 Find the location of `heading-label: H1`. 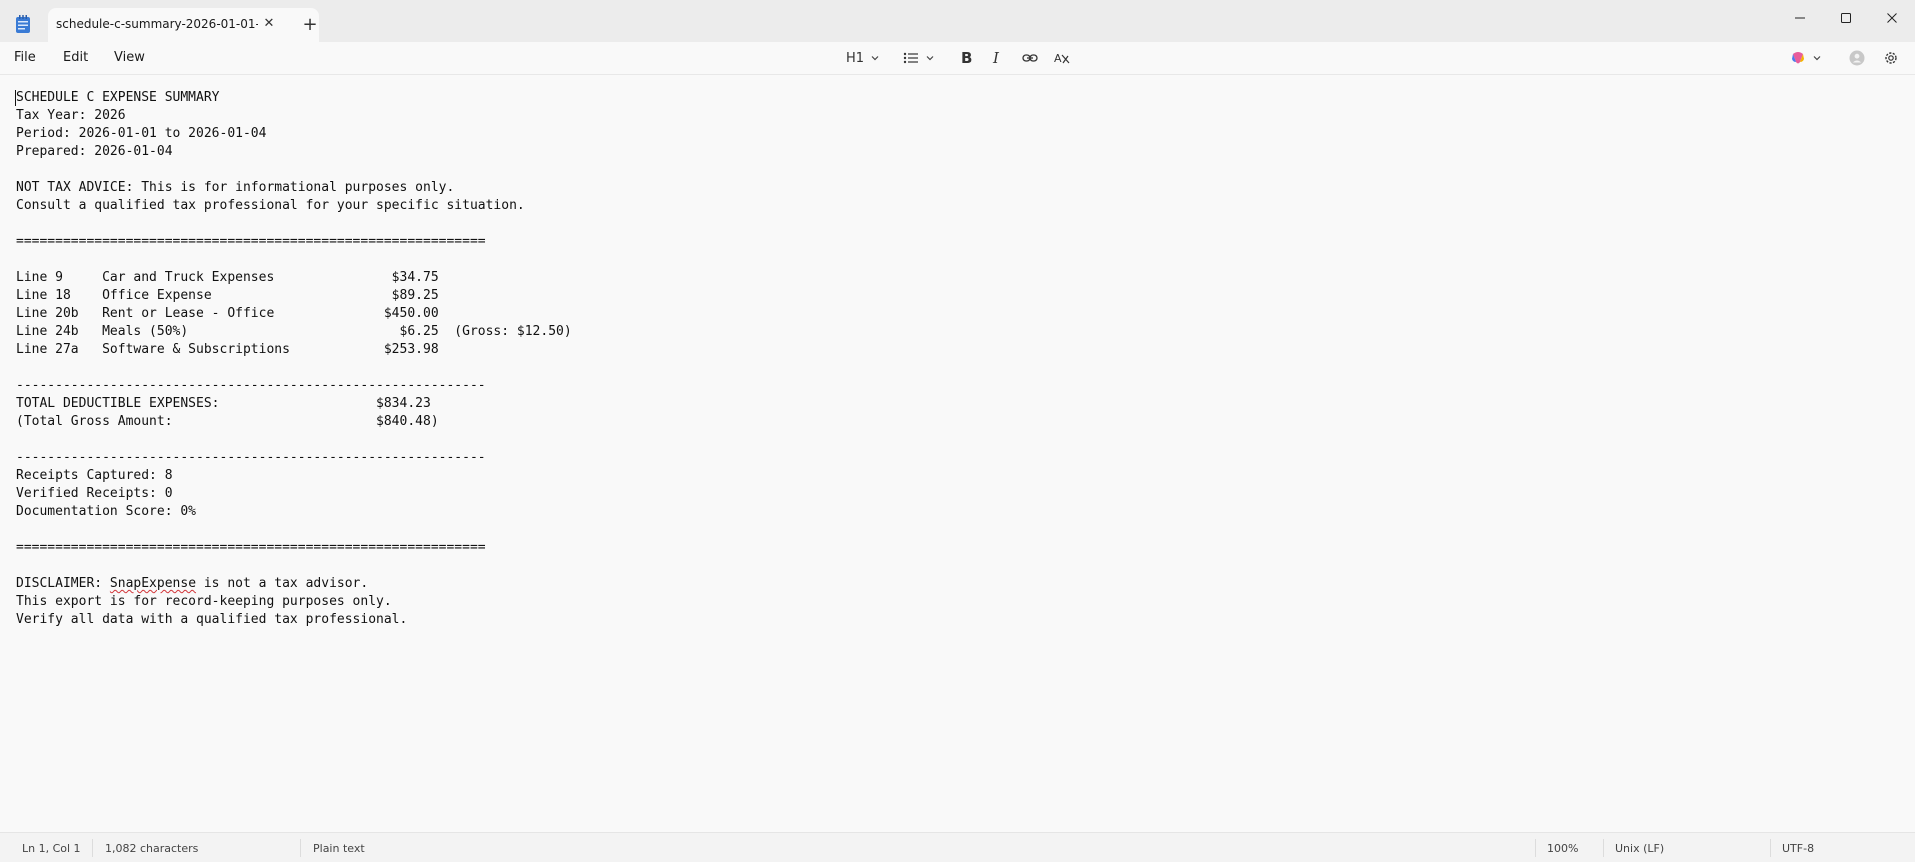

heading-label: H1 is located at coordinates (855, 58).